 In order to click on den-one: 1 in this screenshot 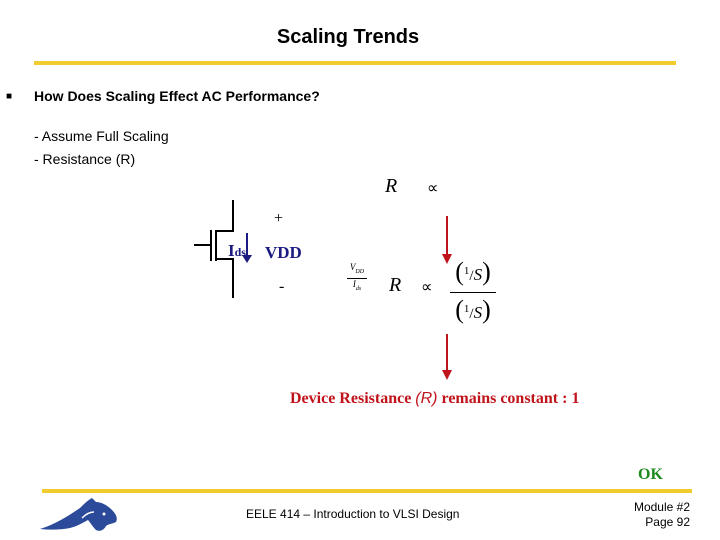, I will do `click(466, 309)`.